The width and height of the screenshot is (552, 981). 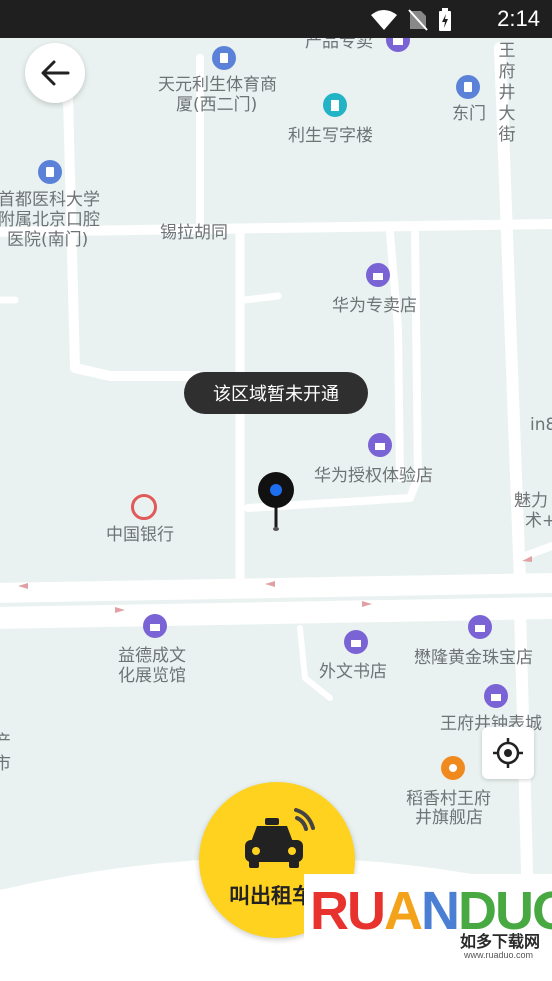 What do you see at coordinates (217, 85) in the screenshot?
I see `label-tianyuan-1: 天元利生体育商` at bounding box center [217, 85].